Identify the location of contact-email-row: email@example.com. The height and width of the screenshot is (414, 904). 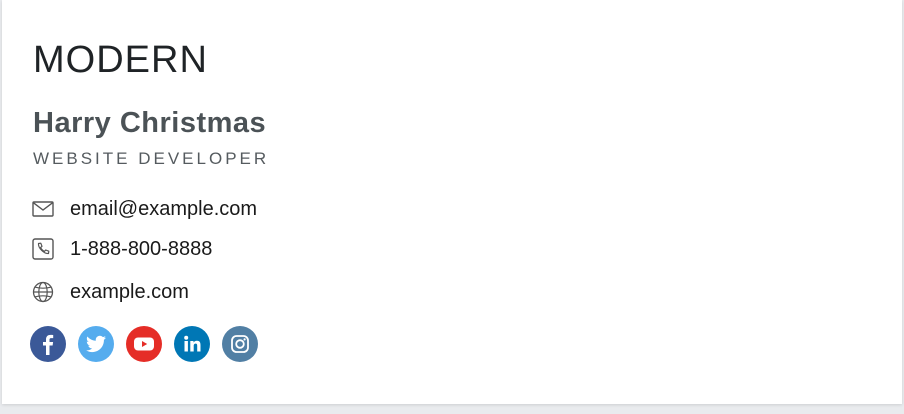
(143, 209).